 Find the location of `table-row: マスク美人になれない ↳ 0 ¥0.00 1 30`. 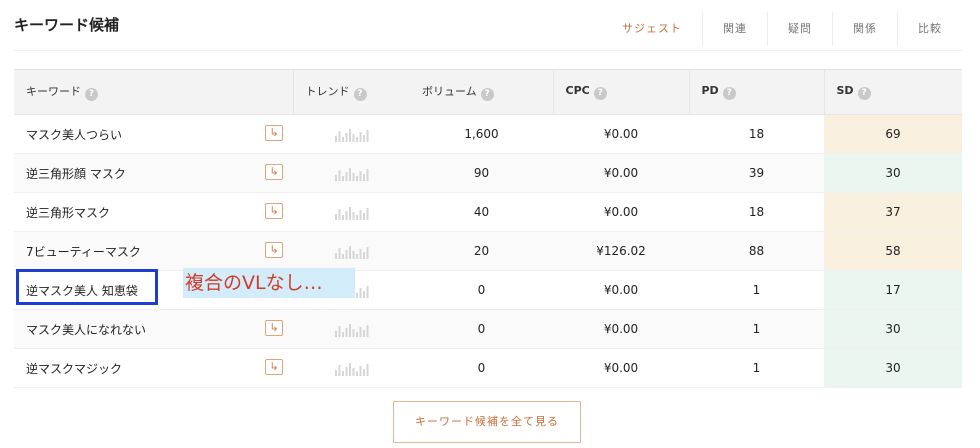

table-row: マスク美人になれない ↳ 0 ¥0.00 1 30 is located at coordinates (488, 329).